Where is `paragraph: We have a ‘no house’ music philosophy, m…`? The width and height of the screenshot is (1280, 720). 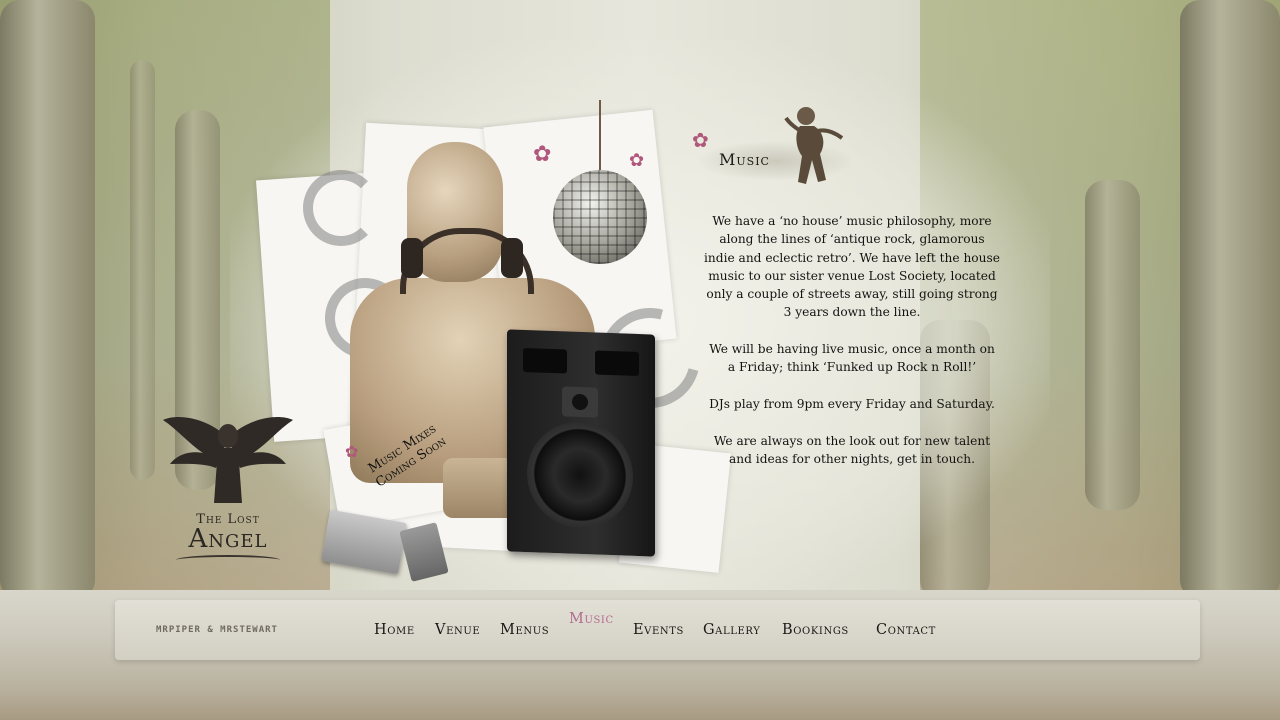 paragraph: We have a ‘no house’ music philosophy, m… is located at coordinates (852, 267).